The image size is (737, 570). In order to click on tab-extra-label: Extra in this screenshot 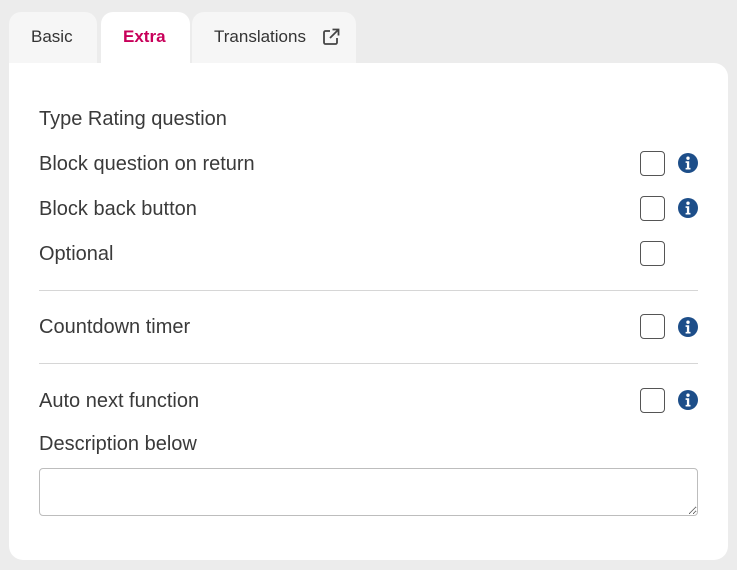, I will do `click(144, 36)`.